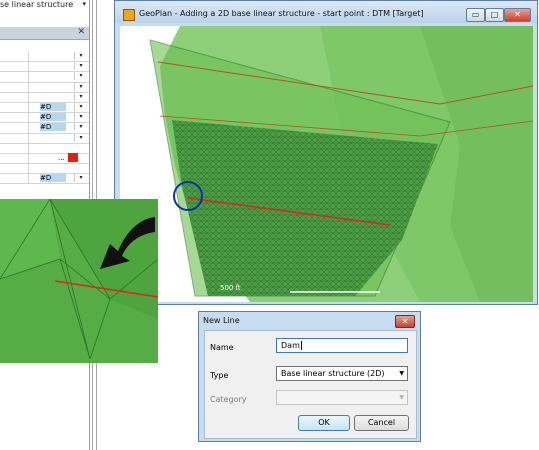 This screenshot has width=539, height=450. What do you see at coordinates (290, 345) in the screenshot?
I see `name-value: Dam` at bounding box center [290, 345].